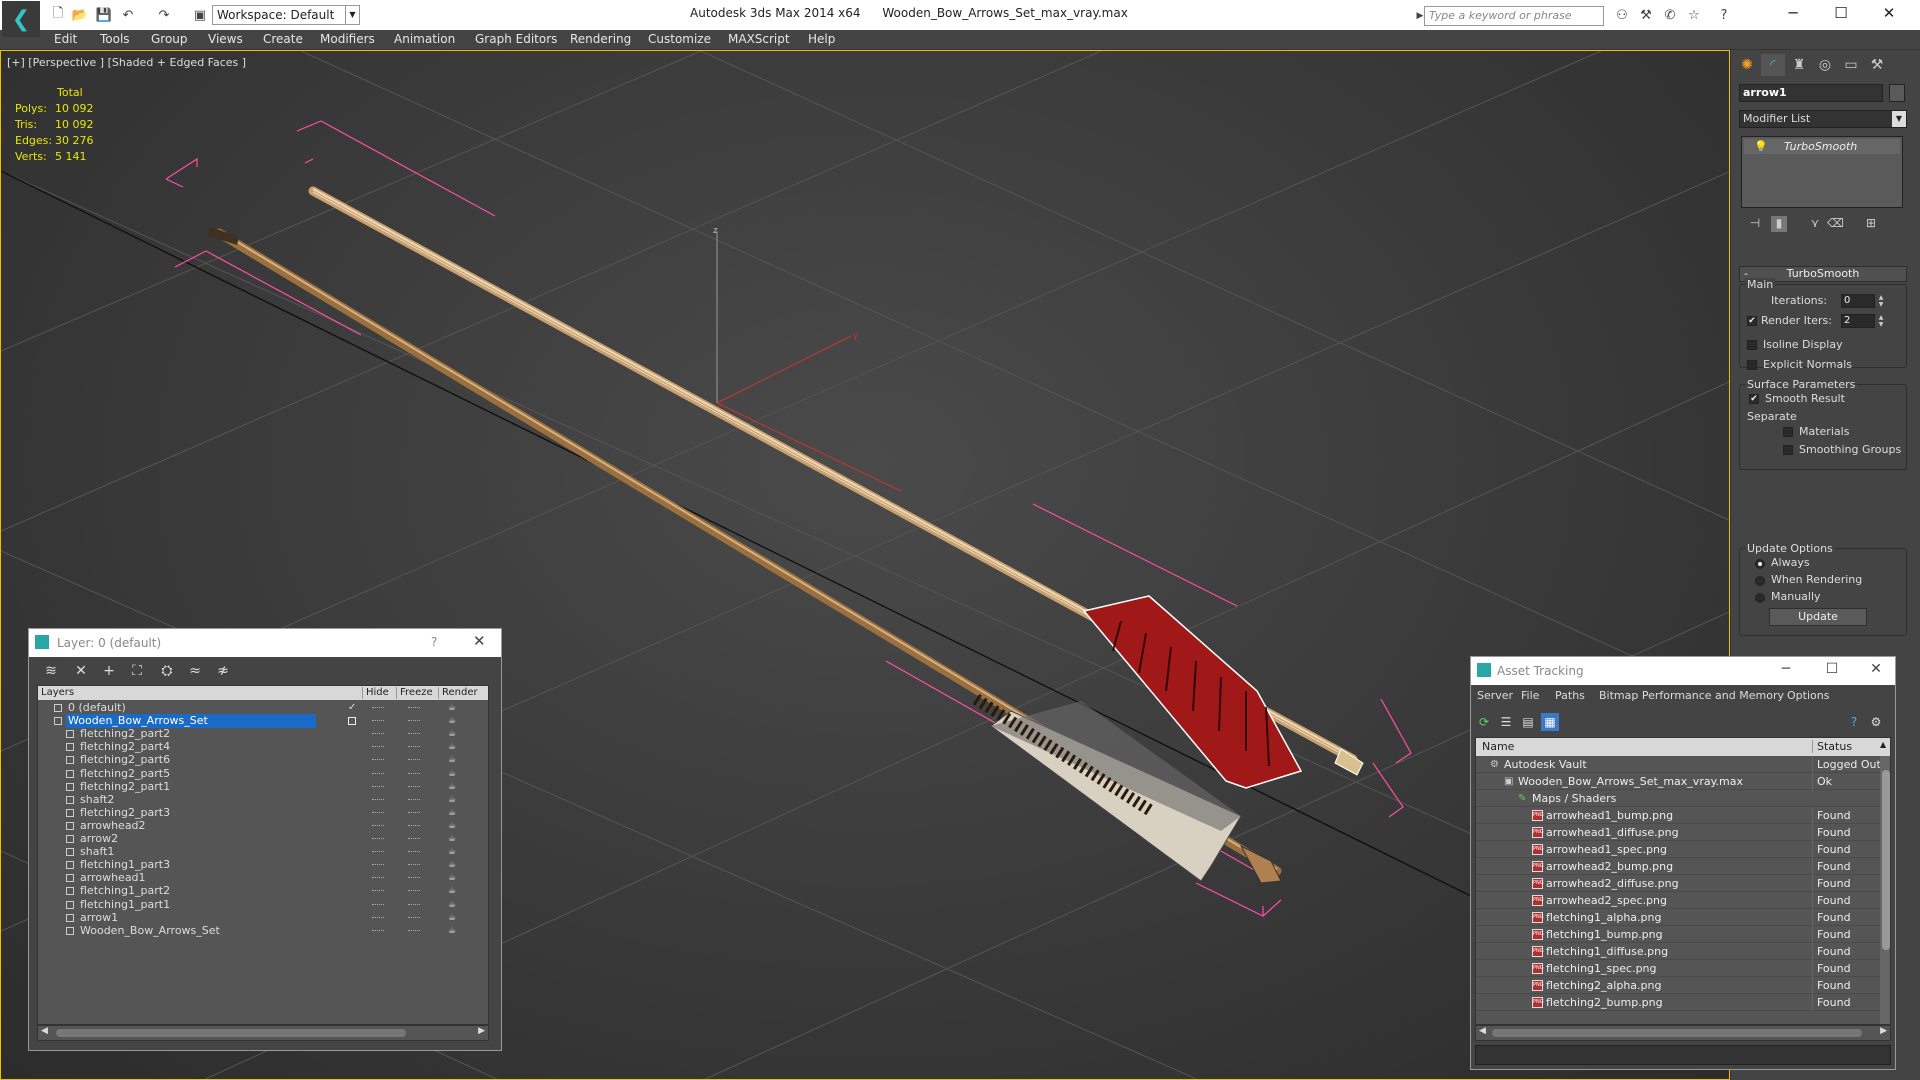 The image size is (1920, 1080). What do you see at coordinates (286, 15) in the screenshot?
I see `workspace-dropdown: Workspace: Default ▼` at bounding box center [286, 15].